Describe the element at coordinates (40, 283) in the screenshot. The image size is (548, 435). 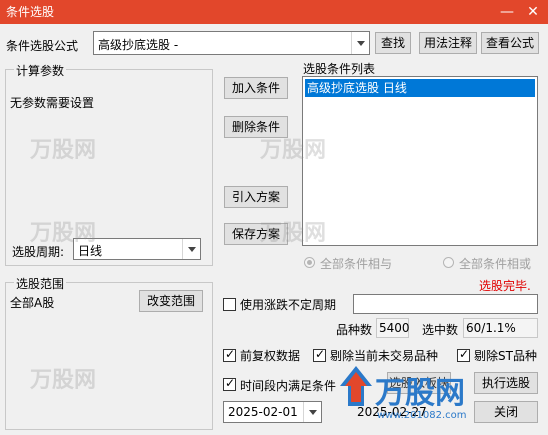
I see `range-group-title: 选股范围` at that location.